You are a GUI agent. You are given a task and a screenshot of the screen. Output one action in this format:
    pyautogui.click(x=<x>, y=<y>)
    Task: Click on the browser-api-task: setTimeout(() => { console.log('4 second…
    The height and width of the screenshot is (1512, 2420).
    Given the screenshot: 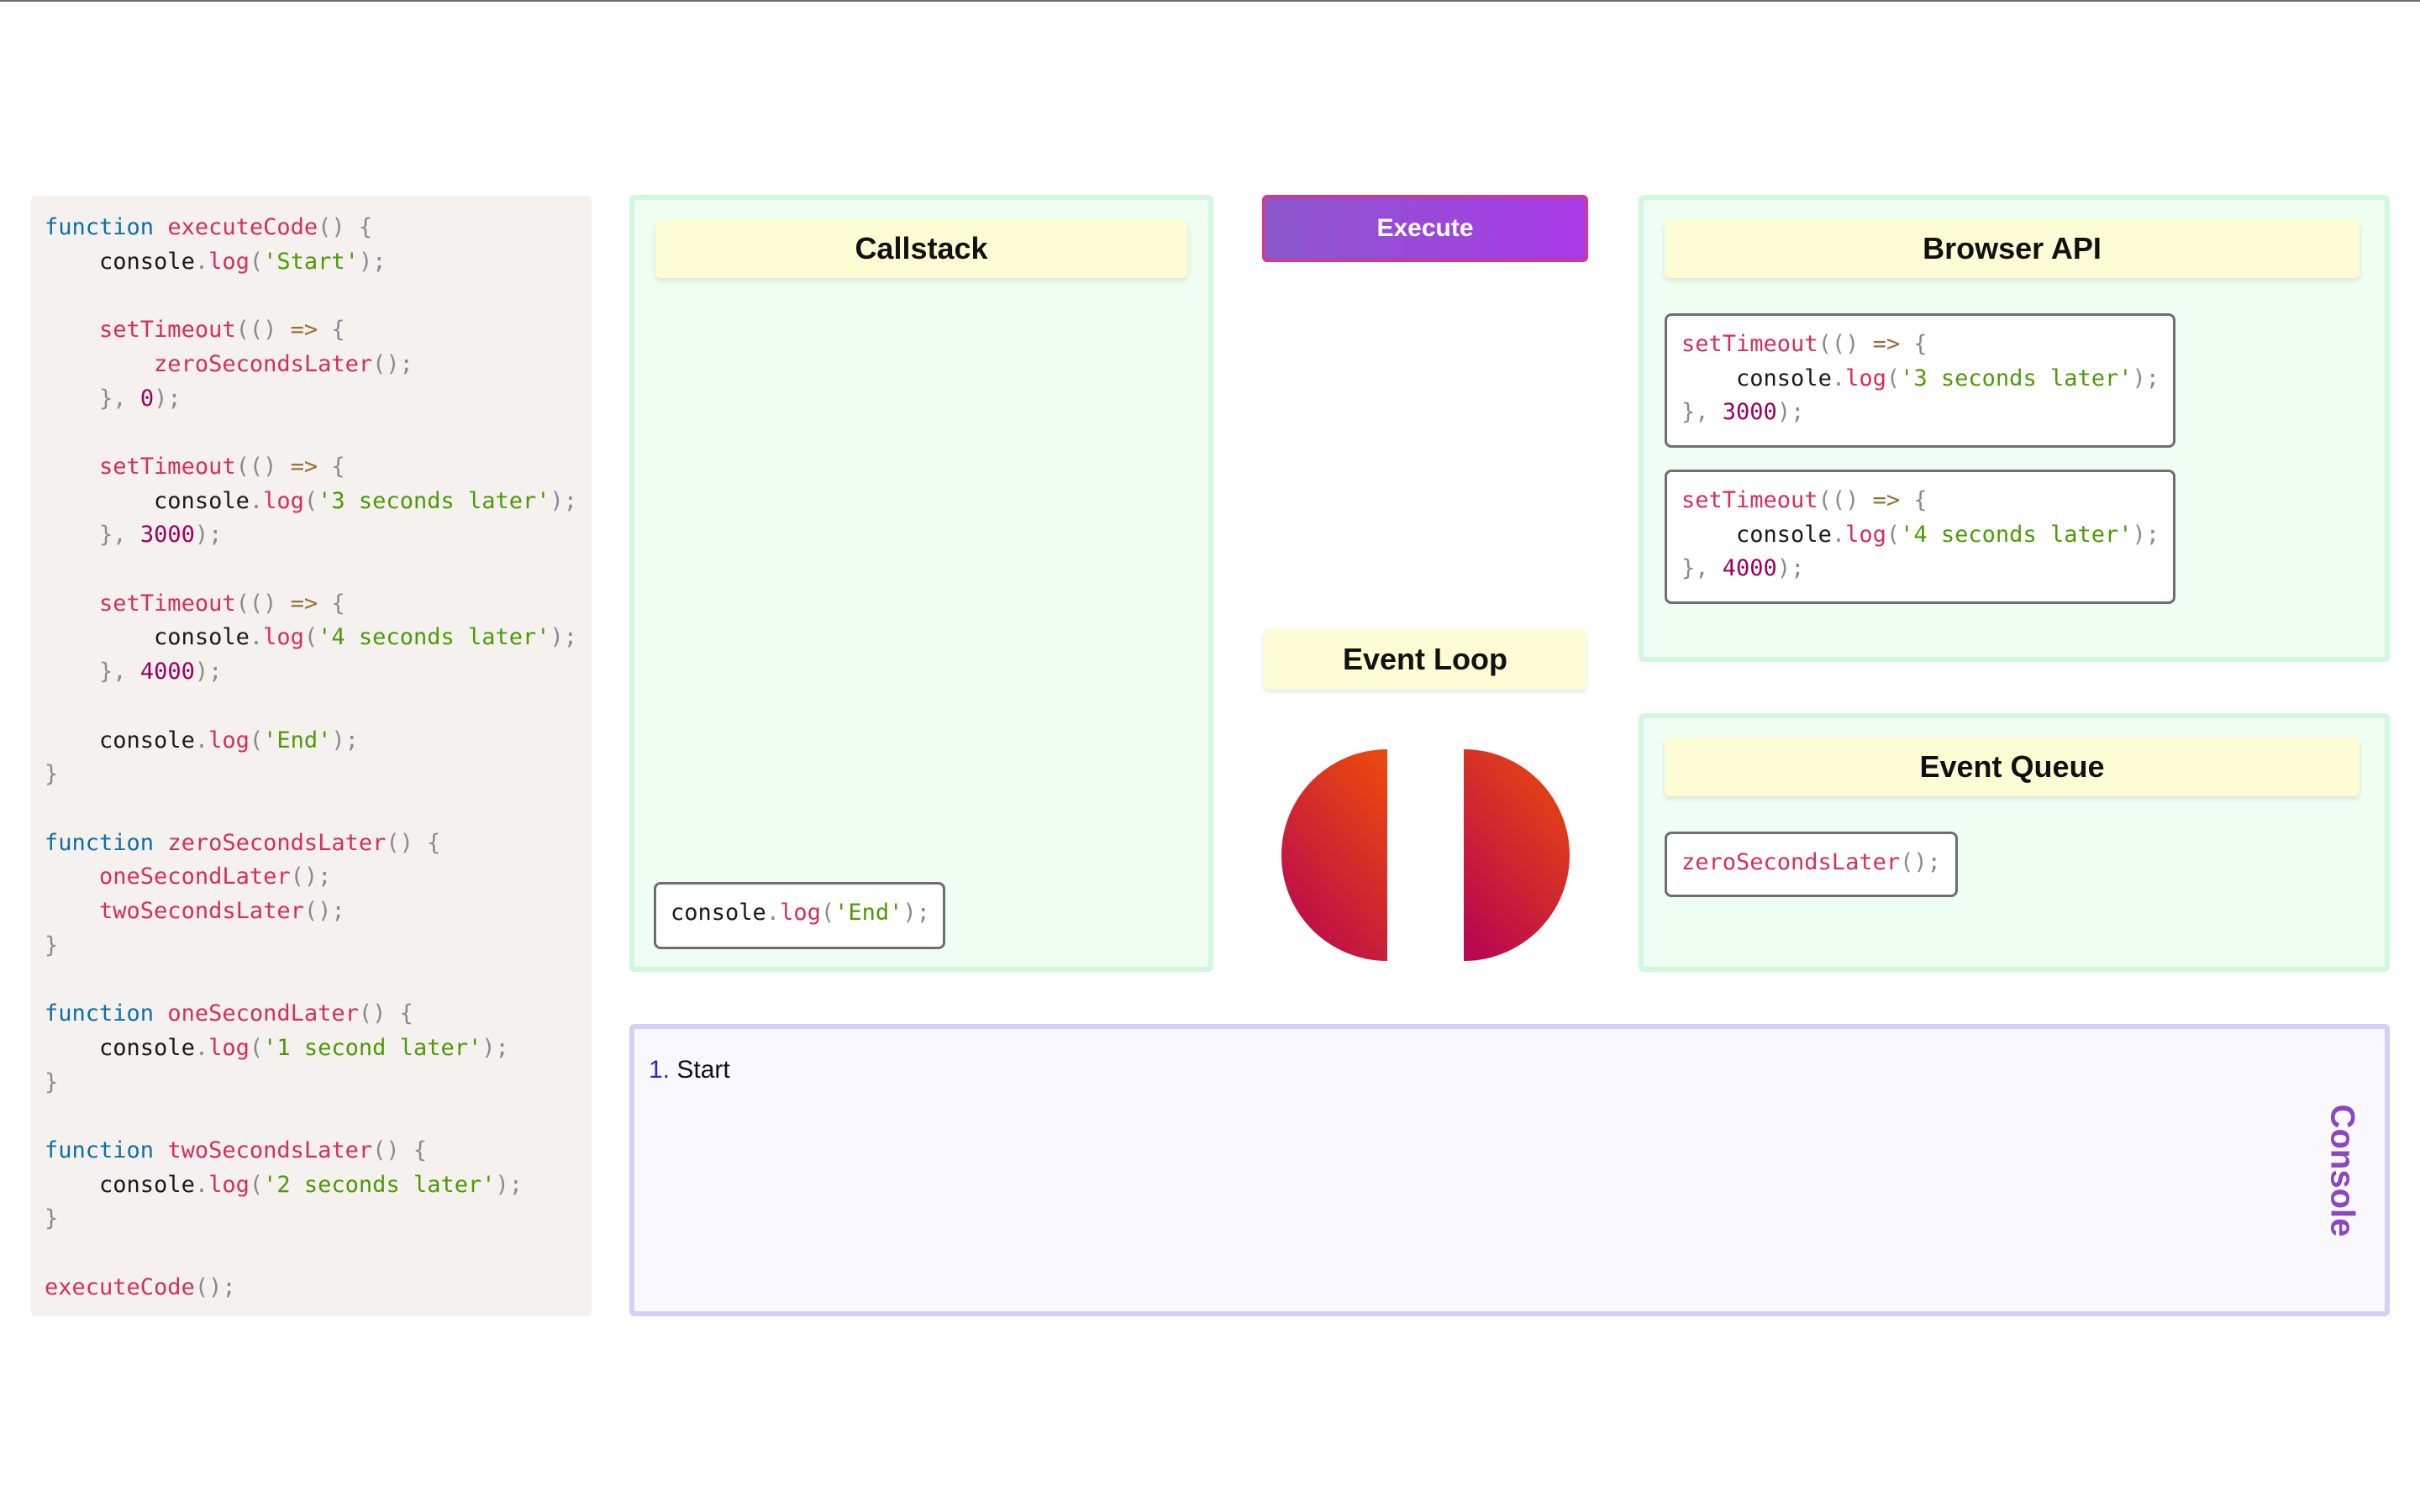 What is the action you would take?
    pyautogui.click(x=1920, y=537)
    